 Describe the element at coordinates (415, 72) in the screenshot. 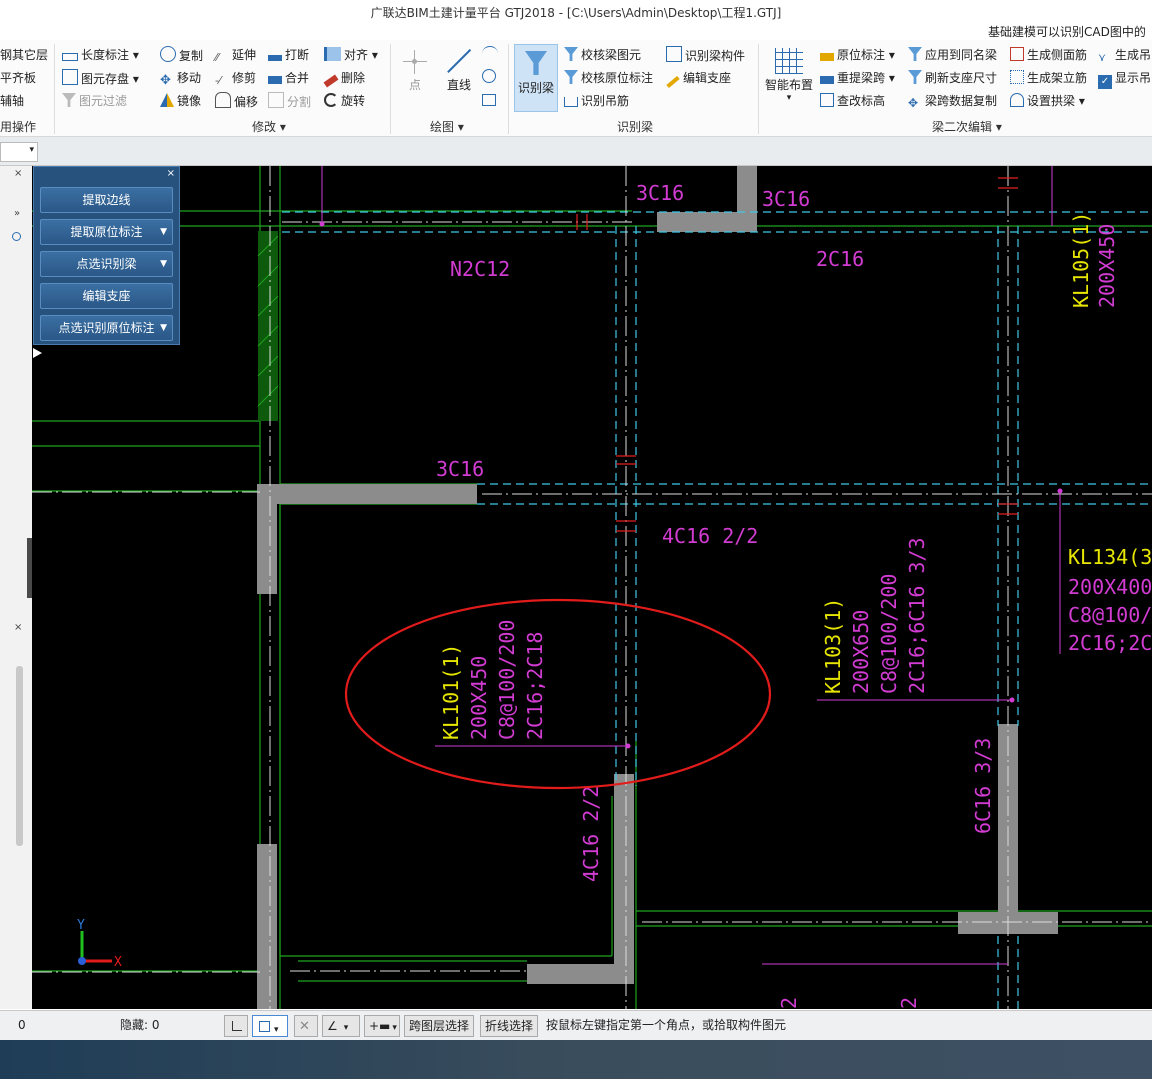

I see `point-tool: 点` at that location.